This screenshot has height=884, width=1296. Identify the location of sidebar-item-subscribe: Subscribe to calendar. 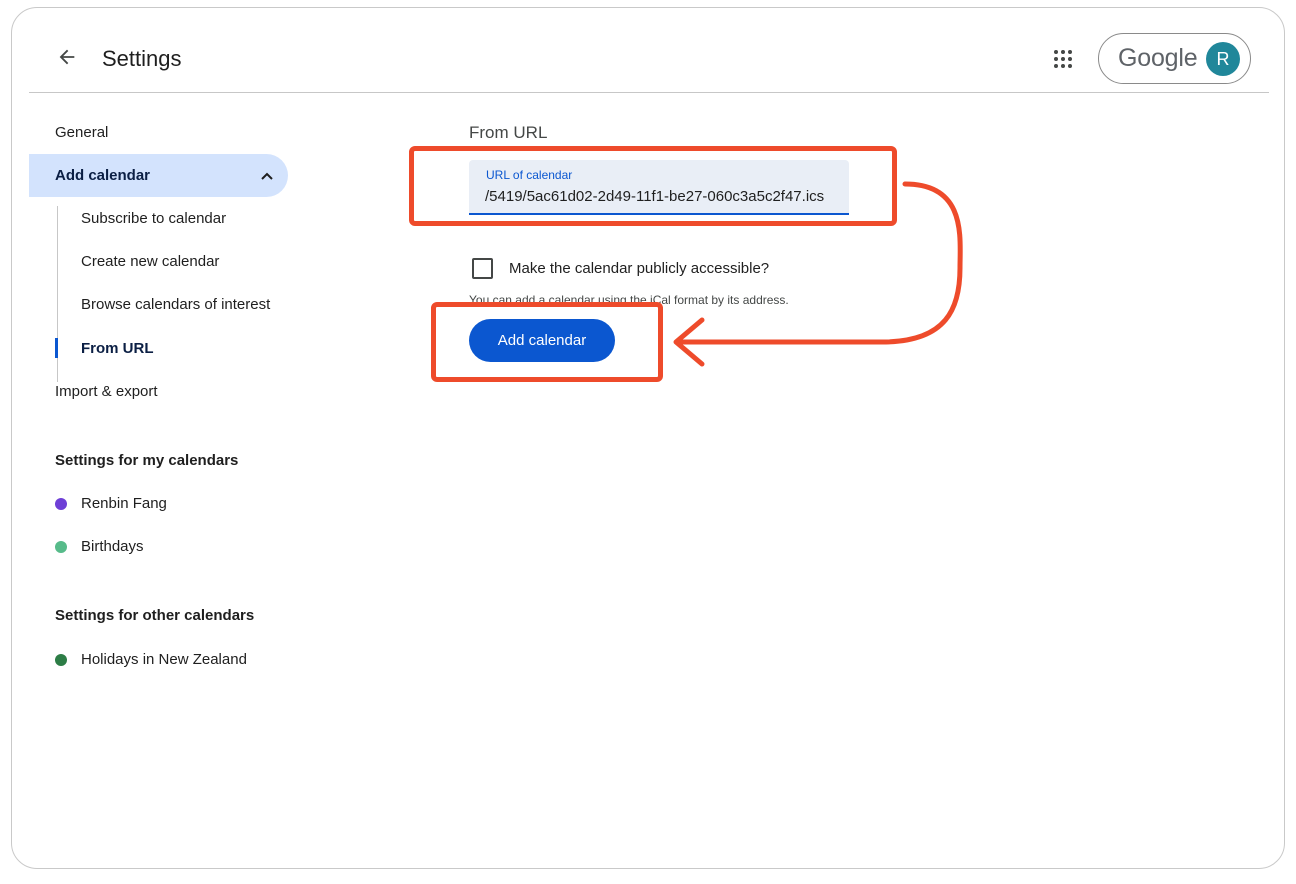
(153, 218).